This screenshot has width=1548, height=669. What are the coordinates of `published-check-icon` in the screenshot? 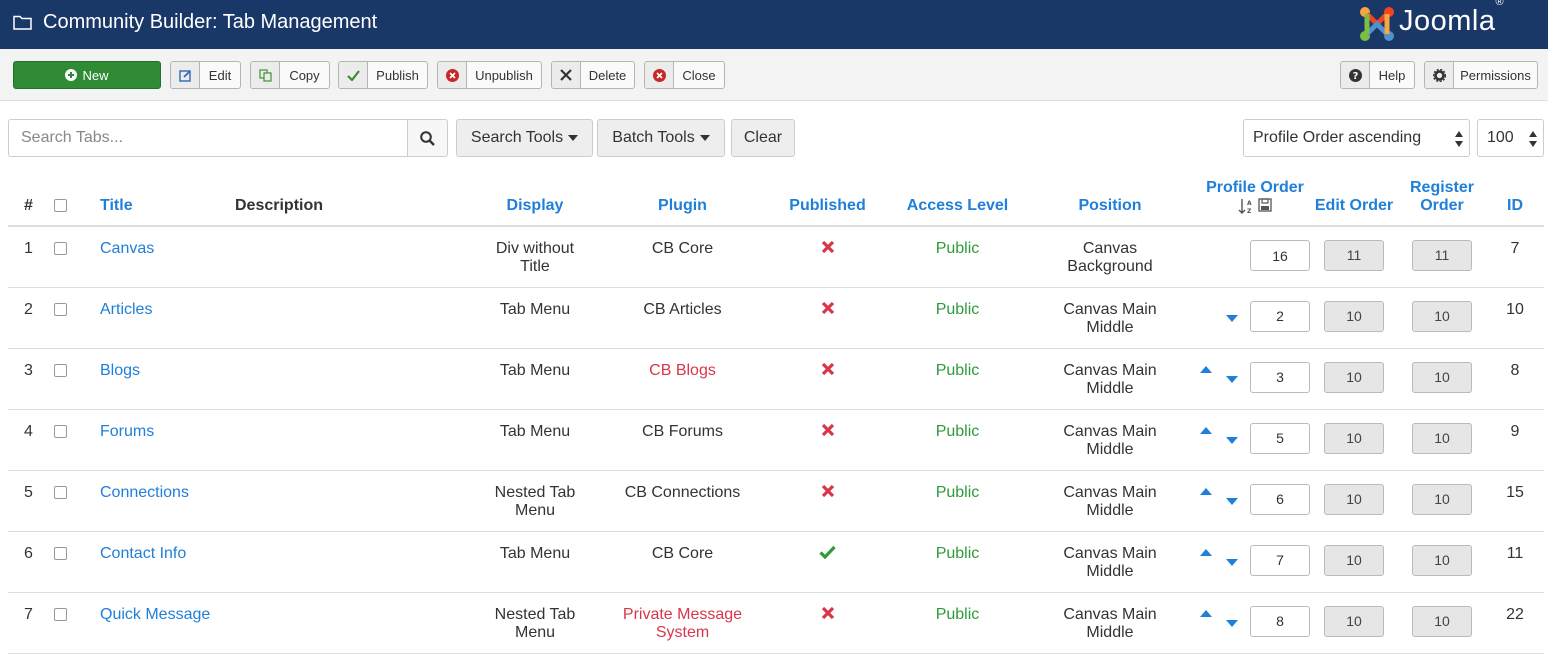 It's located at (827, 552).